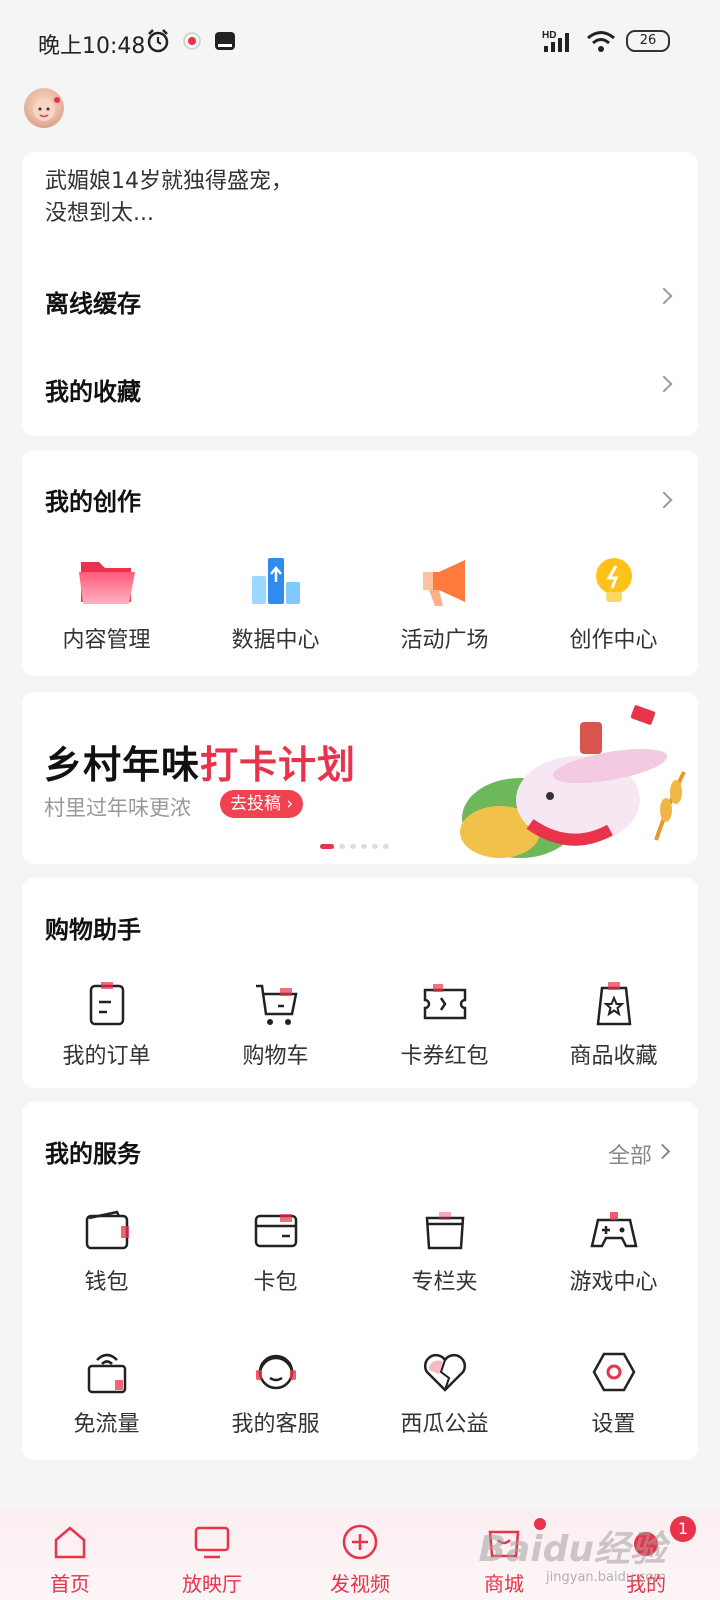 The image size is (720, 1600). I want to click on service-item-customer-service: 我的客服, so click(275, 1394).